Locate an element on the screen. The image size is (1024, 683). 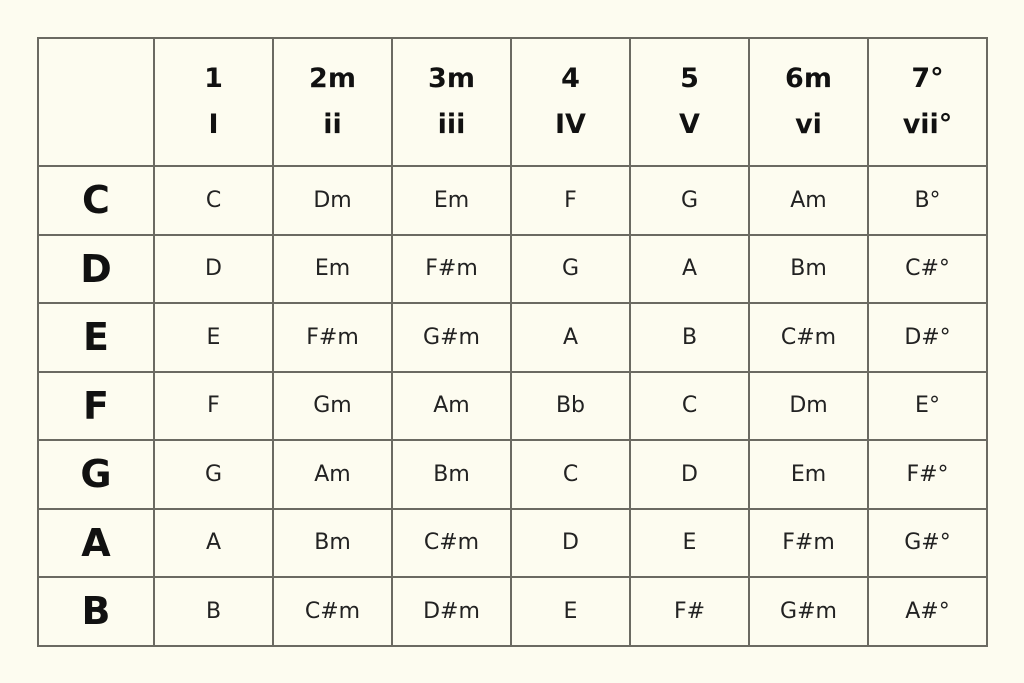
degree-number: 3m is located at coordinates (451, 78).